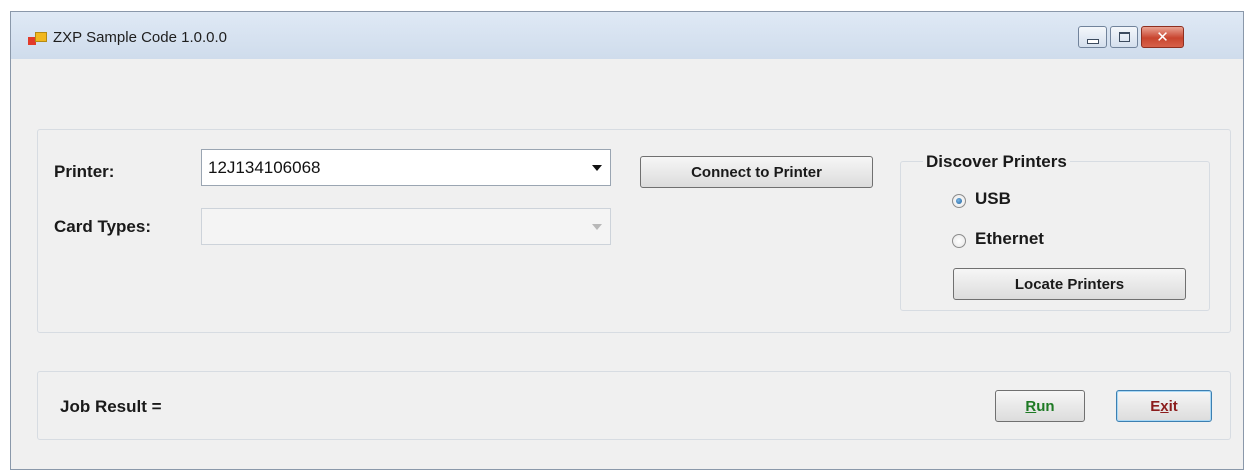 The height and width of the screenshot is (472, 1256). Describe the element at coordinates (627, 35) in the screenshot. I see `title-bar: ZXP Sample Code 1.0.0.0 ✕` at that location.